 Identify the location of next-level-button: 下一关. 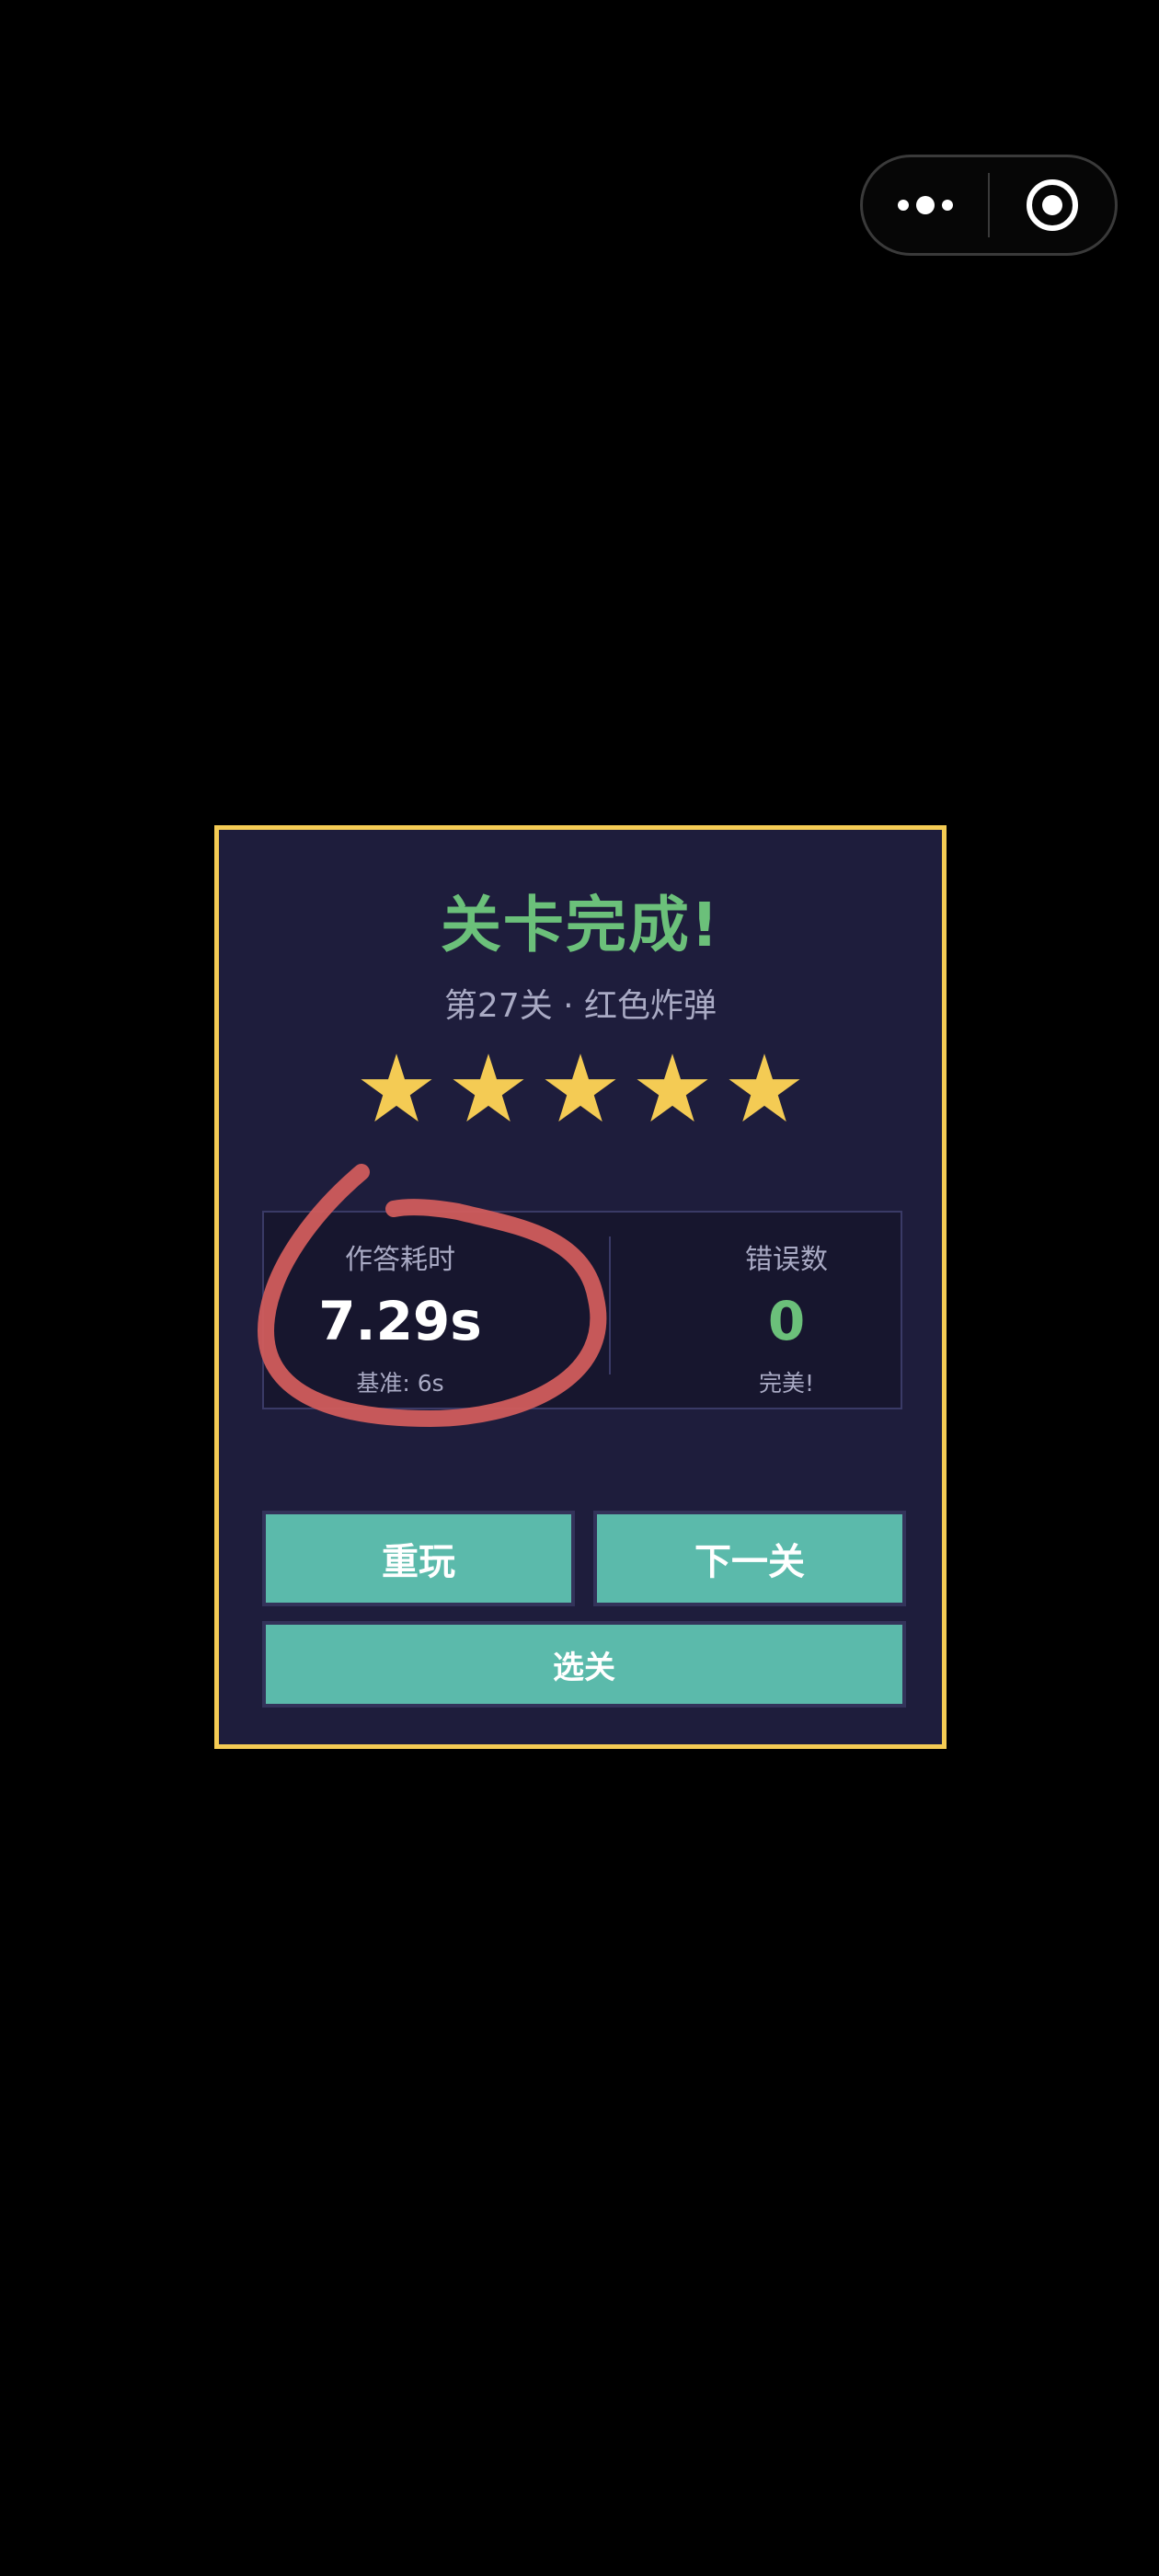
(749, 1558).